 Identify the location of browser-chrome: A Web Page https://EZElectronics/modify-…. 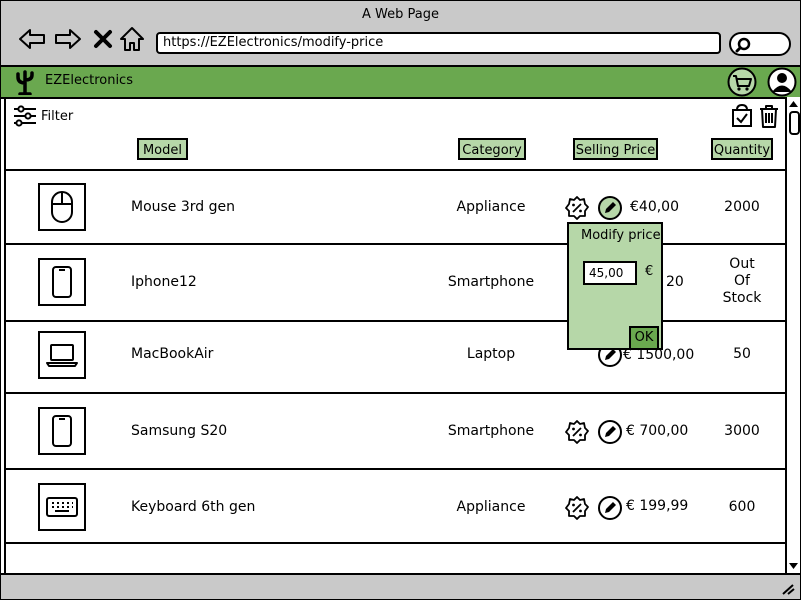
(400, 34).